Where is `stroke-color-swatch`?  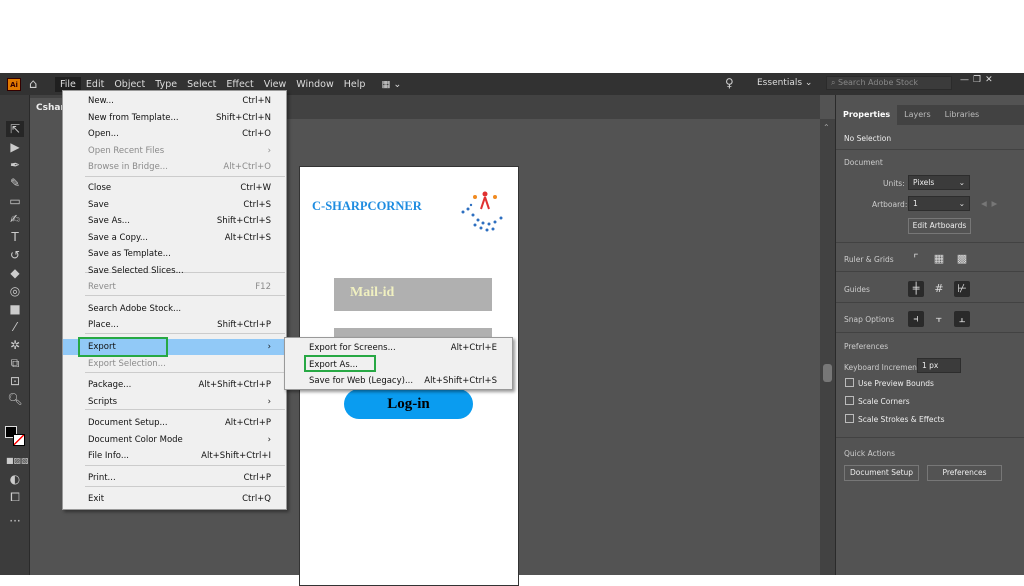
stroke-color-swatch is located at coordinates (19, 440).